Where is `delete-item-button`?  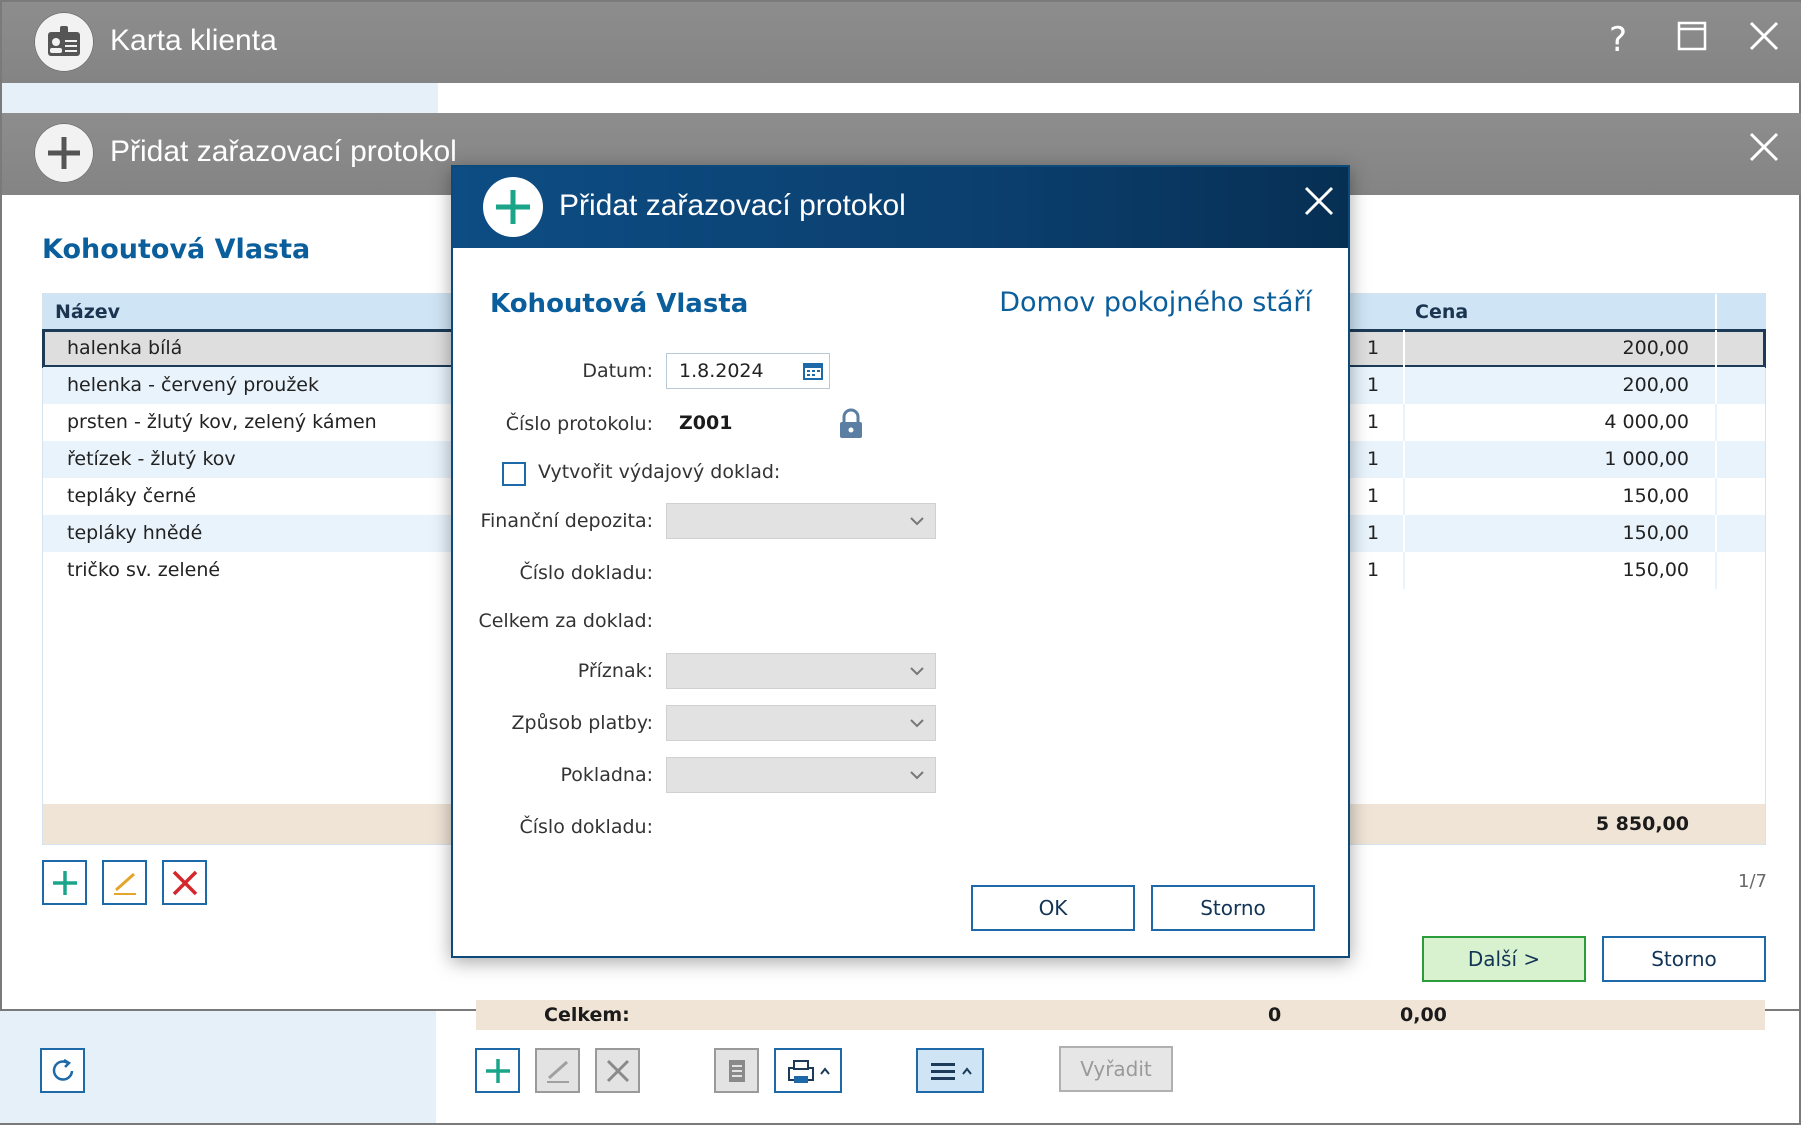 delete-item-button is located at coordinates (184, 882).